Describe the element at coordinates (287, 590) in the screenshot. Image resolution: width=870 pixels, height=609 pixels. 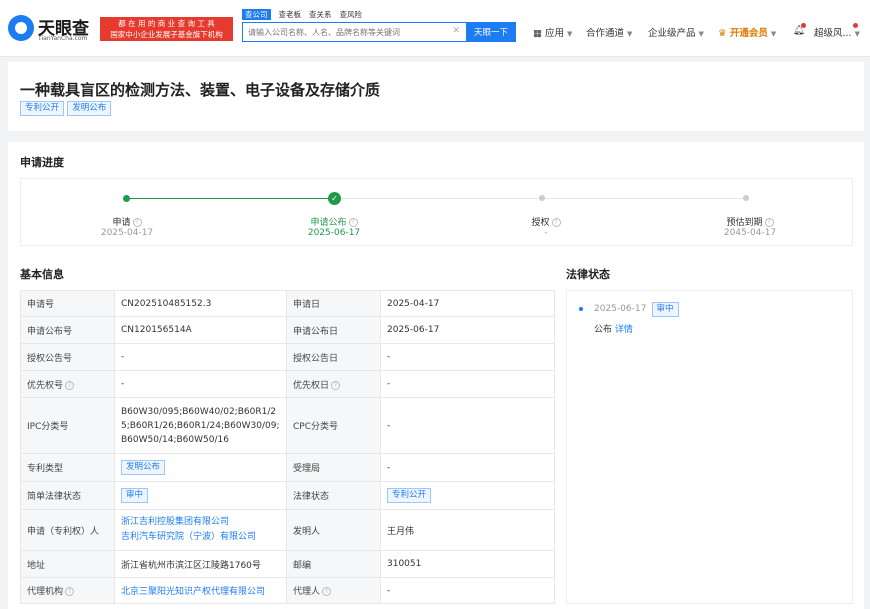
I see `table-row: 代理机构? 北京三聚阳光知识产权代理有限公司 代理人? -` at that location.